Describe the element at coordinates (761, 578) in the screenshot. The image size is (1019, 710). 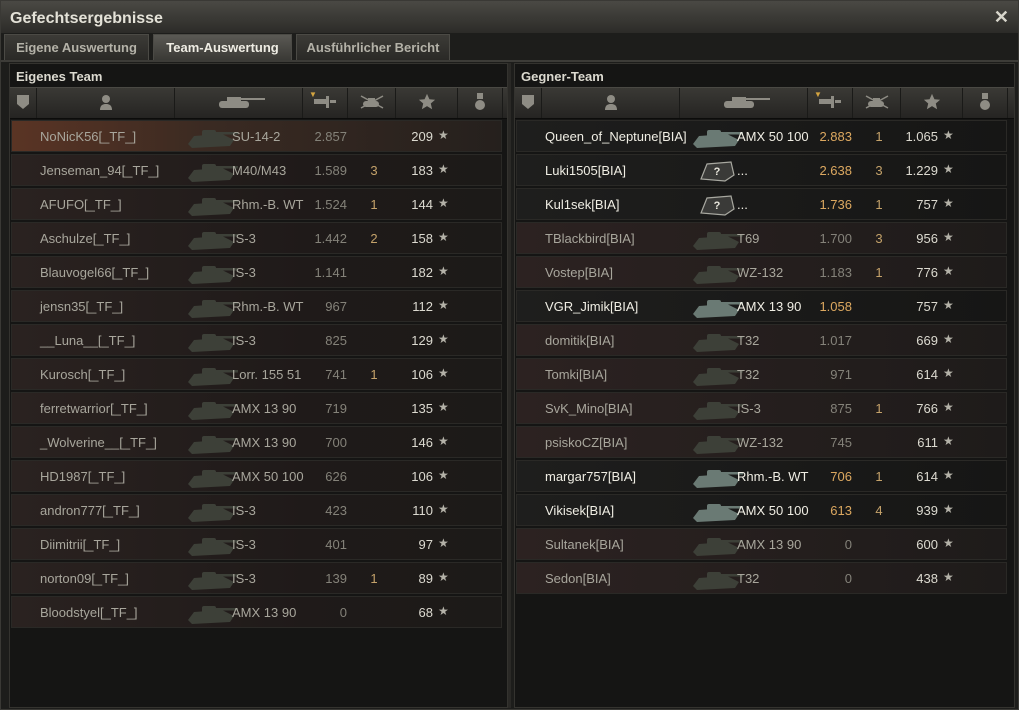
I see `player-row: Sedon[BIA] T32 0 438 ★` at that location.